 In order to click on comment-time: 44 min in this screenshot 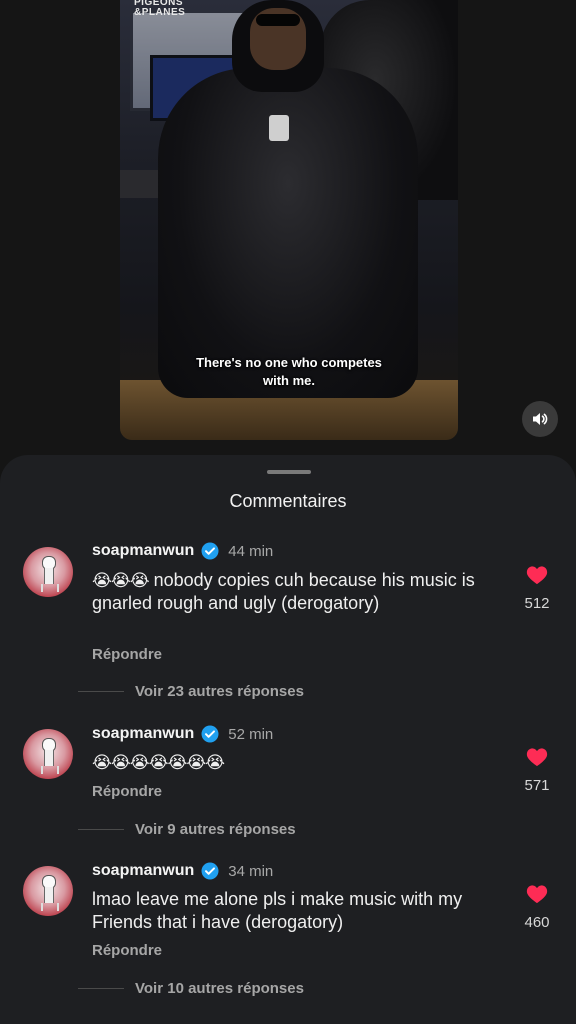, I will do `click(251, 551)`.